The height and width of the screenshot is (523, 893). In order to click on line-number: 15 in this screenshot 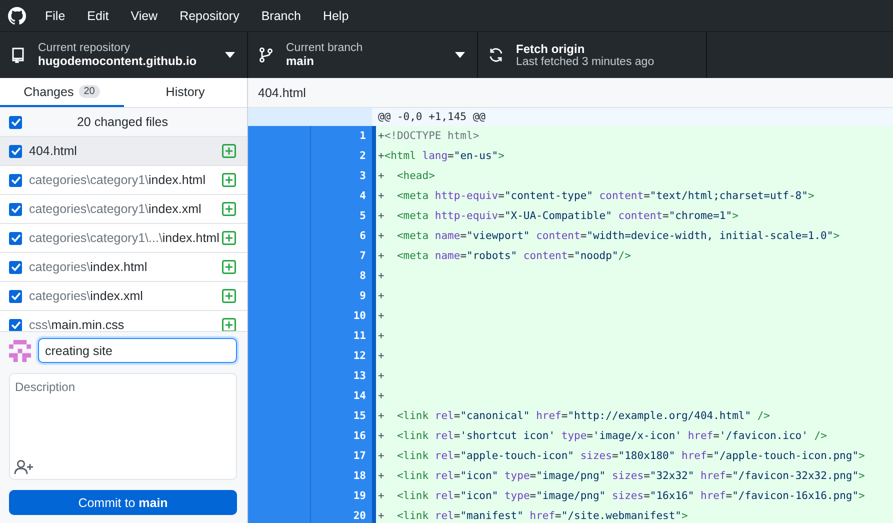, I will do `click(341, 416)`.